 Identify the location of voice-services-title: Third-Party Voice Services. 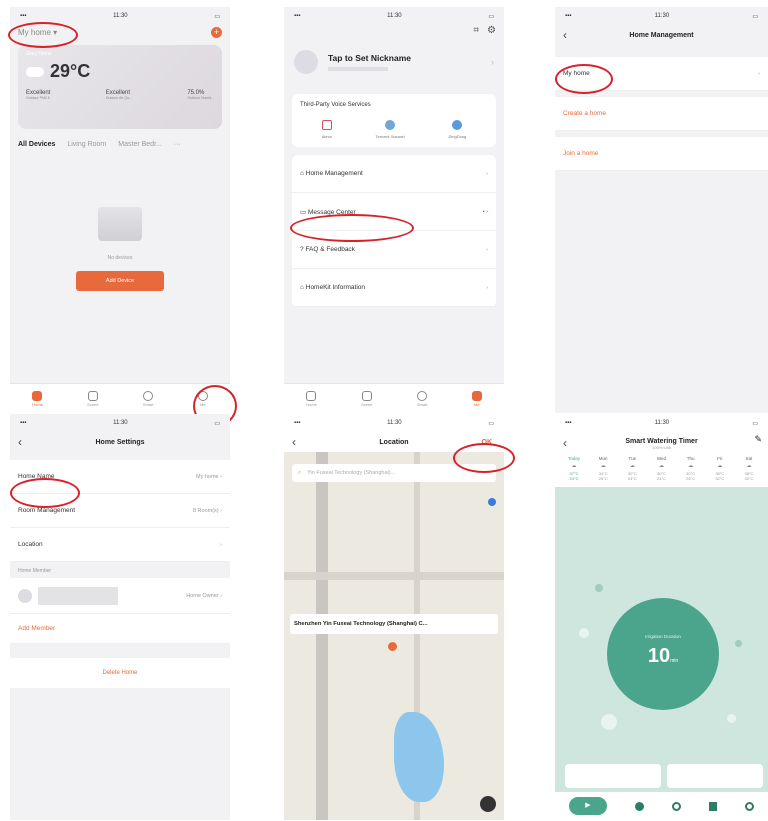
(335, 105).